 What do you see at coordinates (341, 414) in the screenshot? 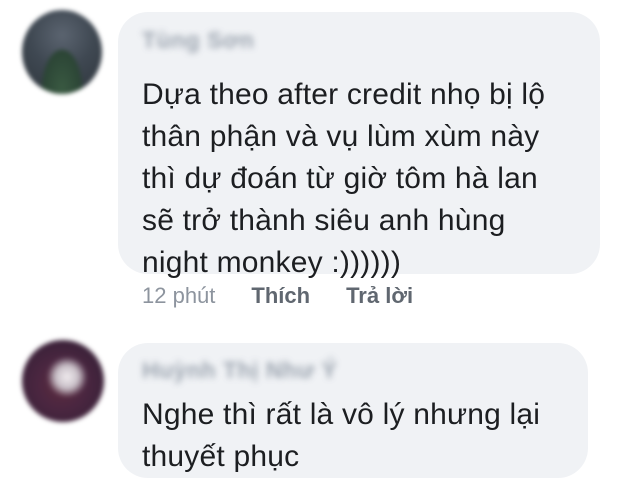
I see `comment-text-line: Nghe thì rất là vô lý nhưng lại` at bounding box center [341, 414].